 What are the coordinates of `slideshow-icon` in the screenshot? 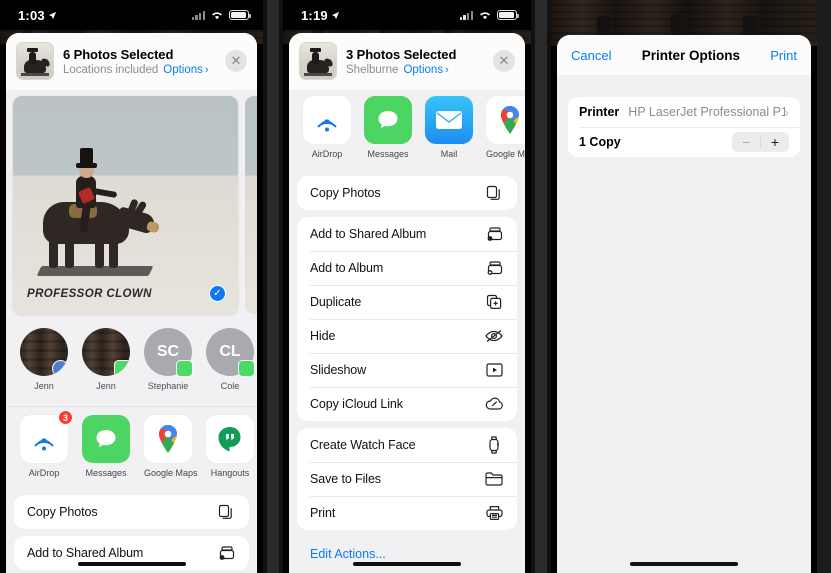 It's located at (494, 370).